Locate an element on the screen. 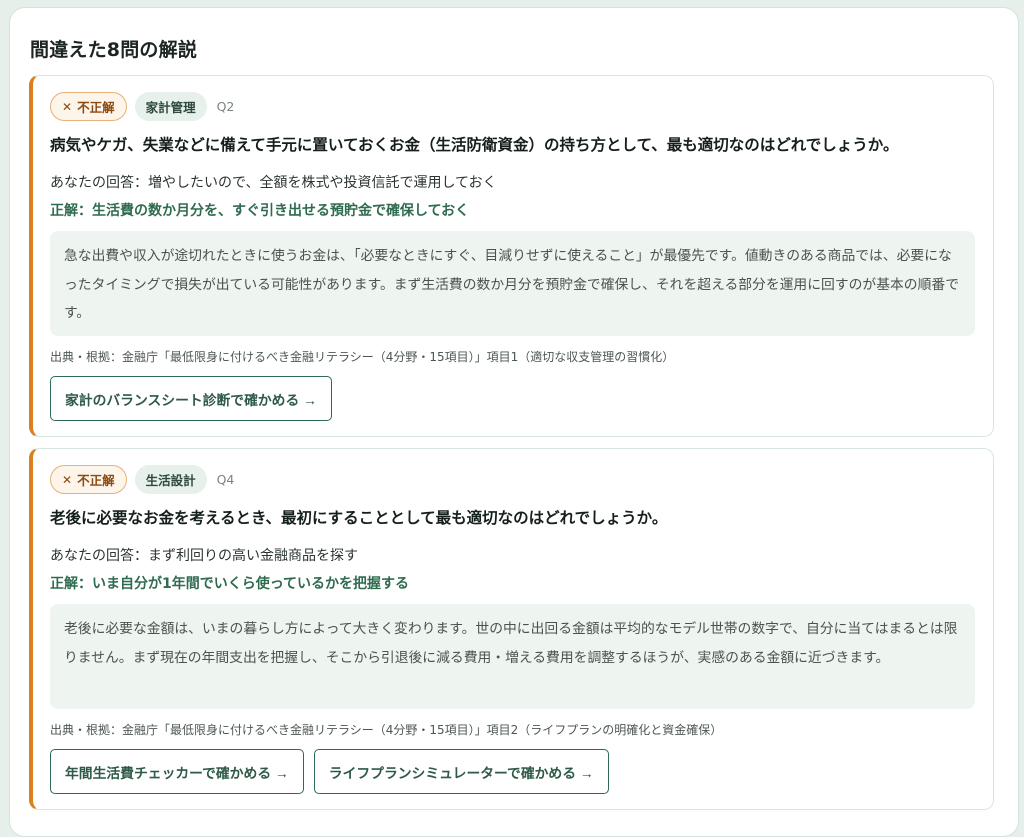  category-badge: 生活設計 is located at coordinates (170, 479).